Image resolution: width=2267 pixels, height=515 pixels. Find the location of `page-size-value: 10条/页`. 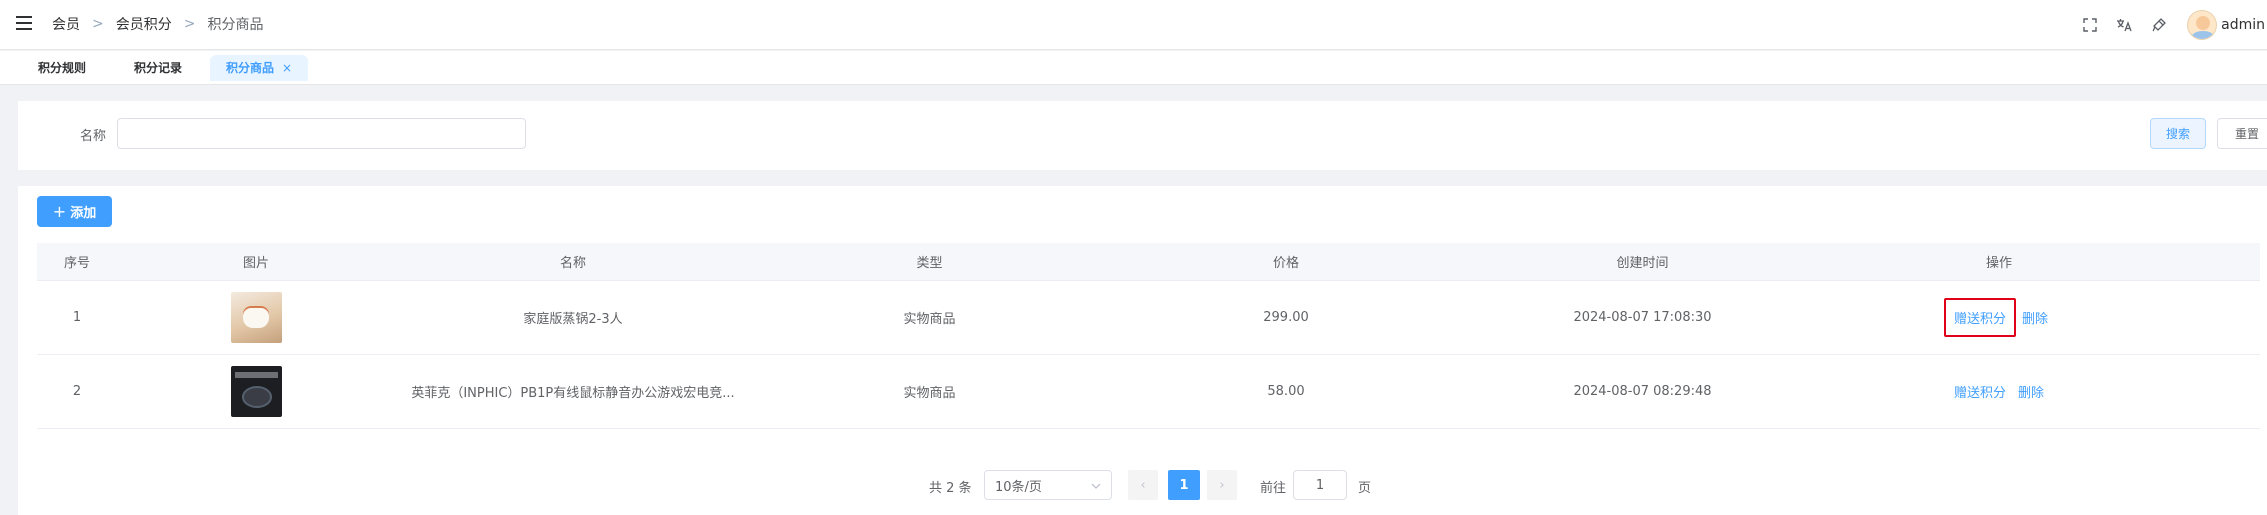

page-size-value: 10条/页 is located at coordinates (1018, 487).